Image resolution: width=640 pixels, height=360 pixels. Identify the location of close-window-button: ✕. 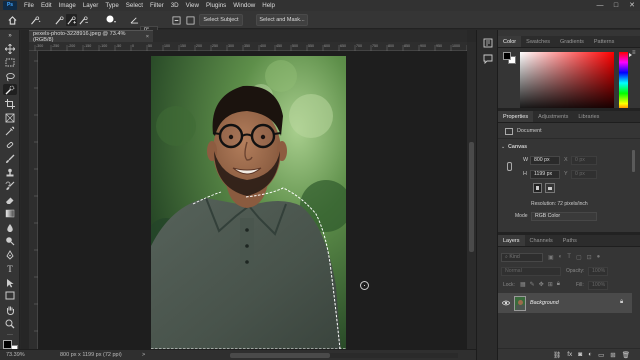
(632, 5).